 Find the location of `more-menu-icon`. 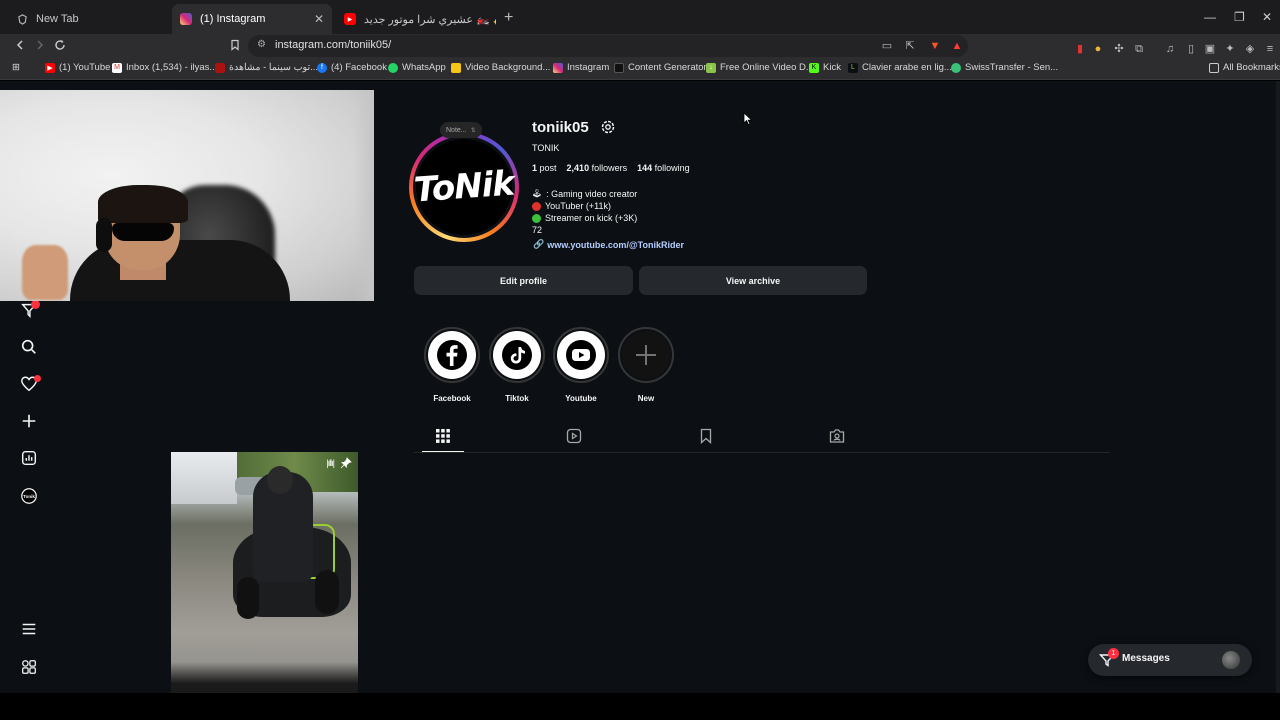

more-menu-icon is located at coordinates (29, 629).